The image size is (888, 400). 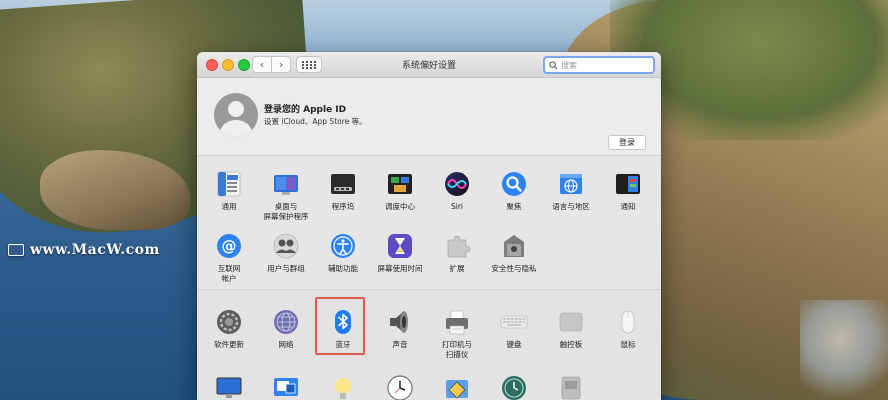 What do you see at coordinates (457, 184) in the screenshot?
I see `siri-icon` at bounding box center [457, 184].